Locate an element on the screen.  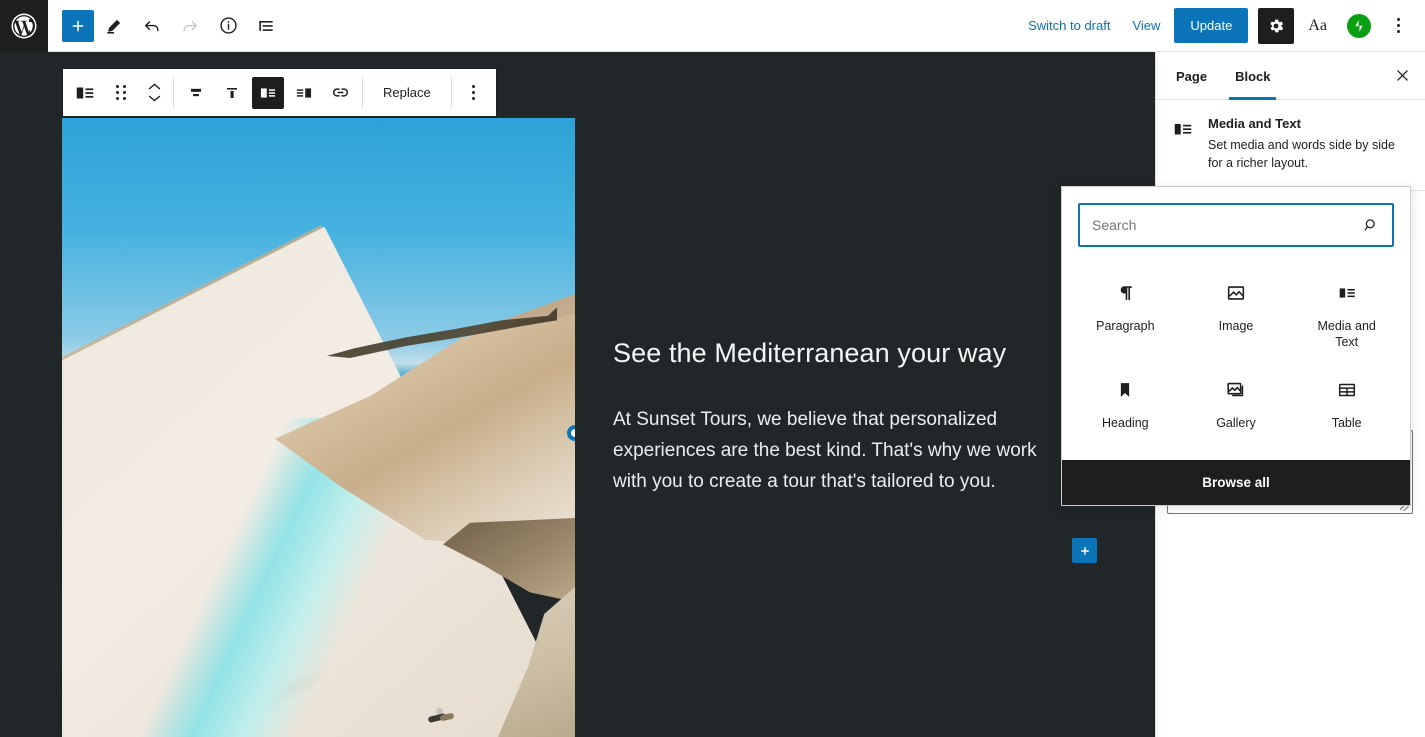
tab-page: Page is located at coordinates (1191, 76).